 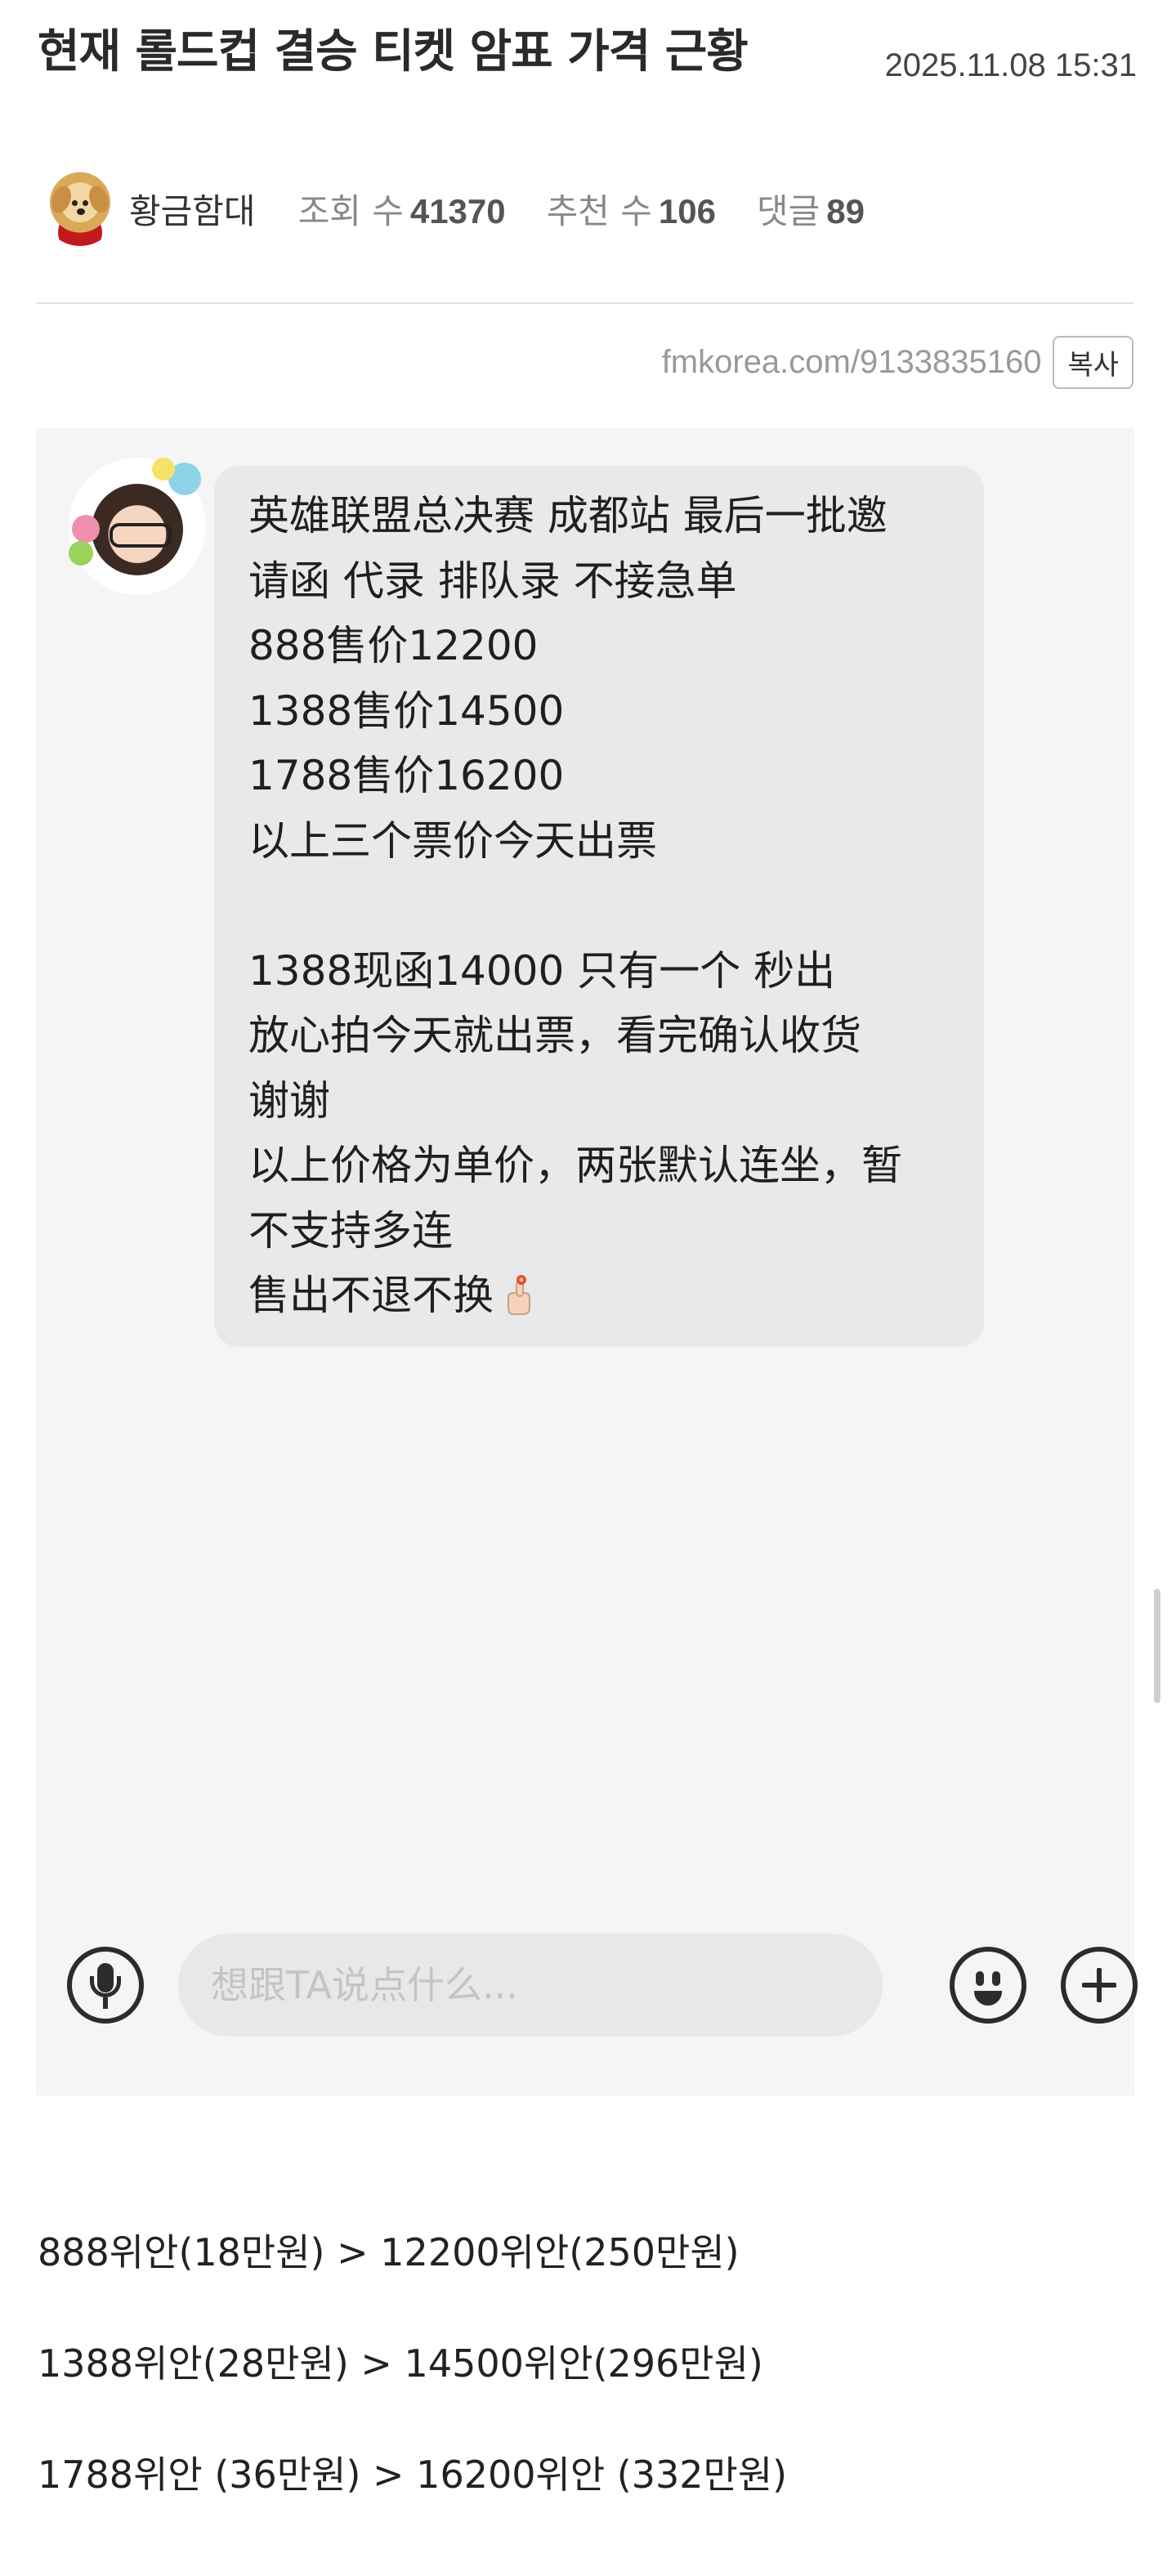 I want to click on message-line-last: 售出不退不换, so click(x=600, y=1296).